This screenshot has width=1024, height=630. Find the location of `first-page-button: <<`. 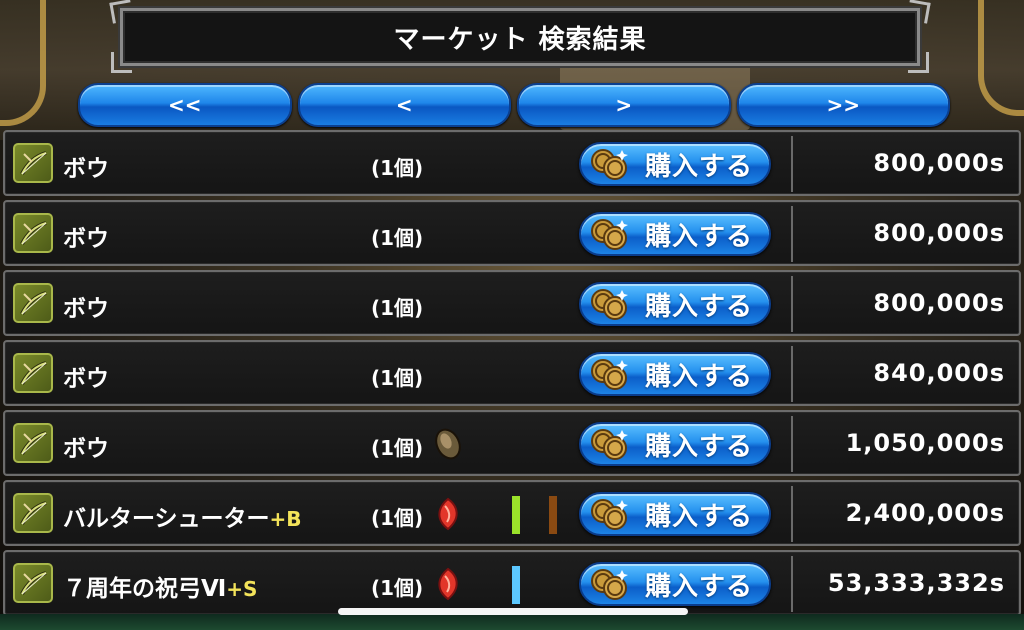

first-page-button: << is located at coordinates (185, 105).